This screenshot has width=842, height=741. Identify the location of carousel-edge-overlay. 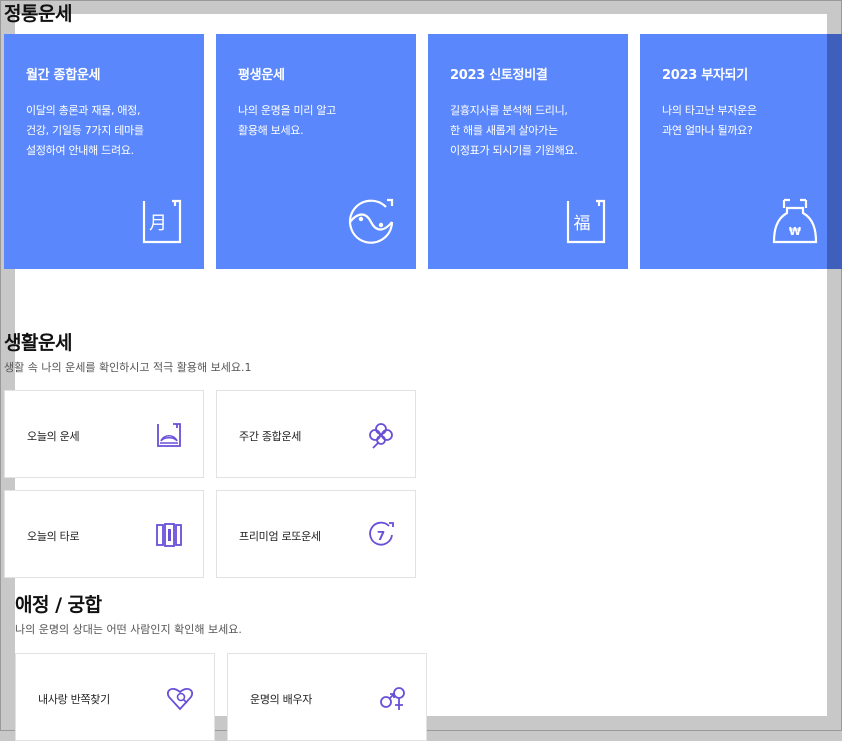
(834, 151).